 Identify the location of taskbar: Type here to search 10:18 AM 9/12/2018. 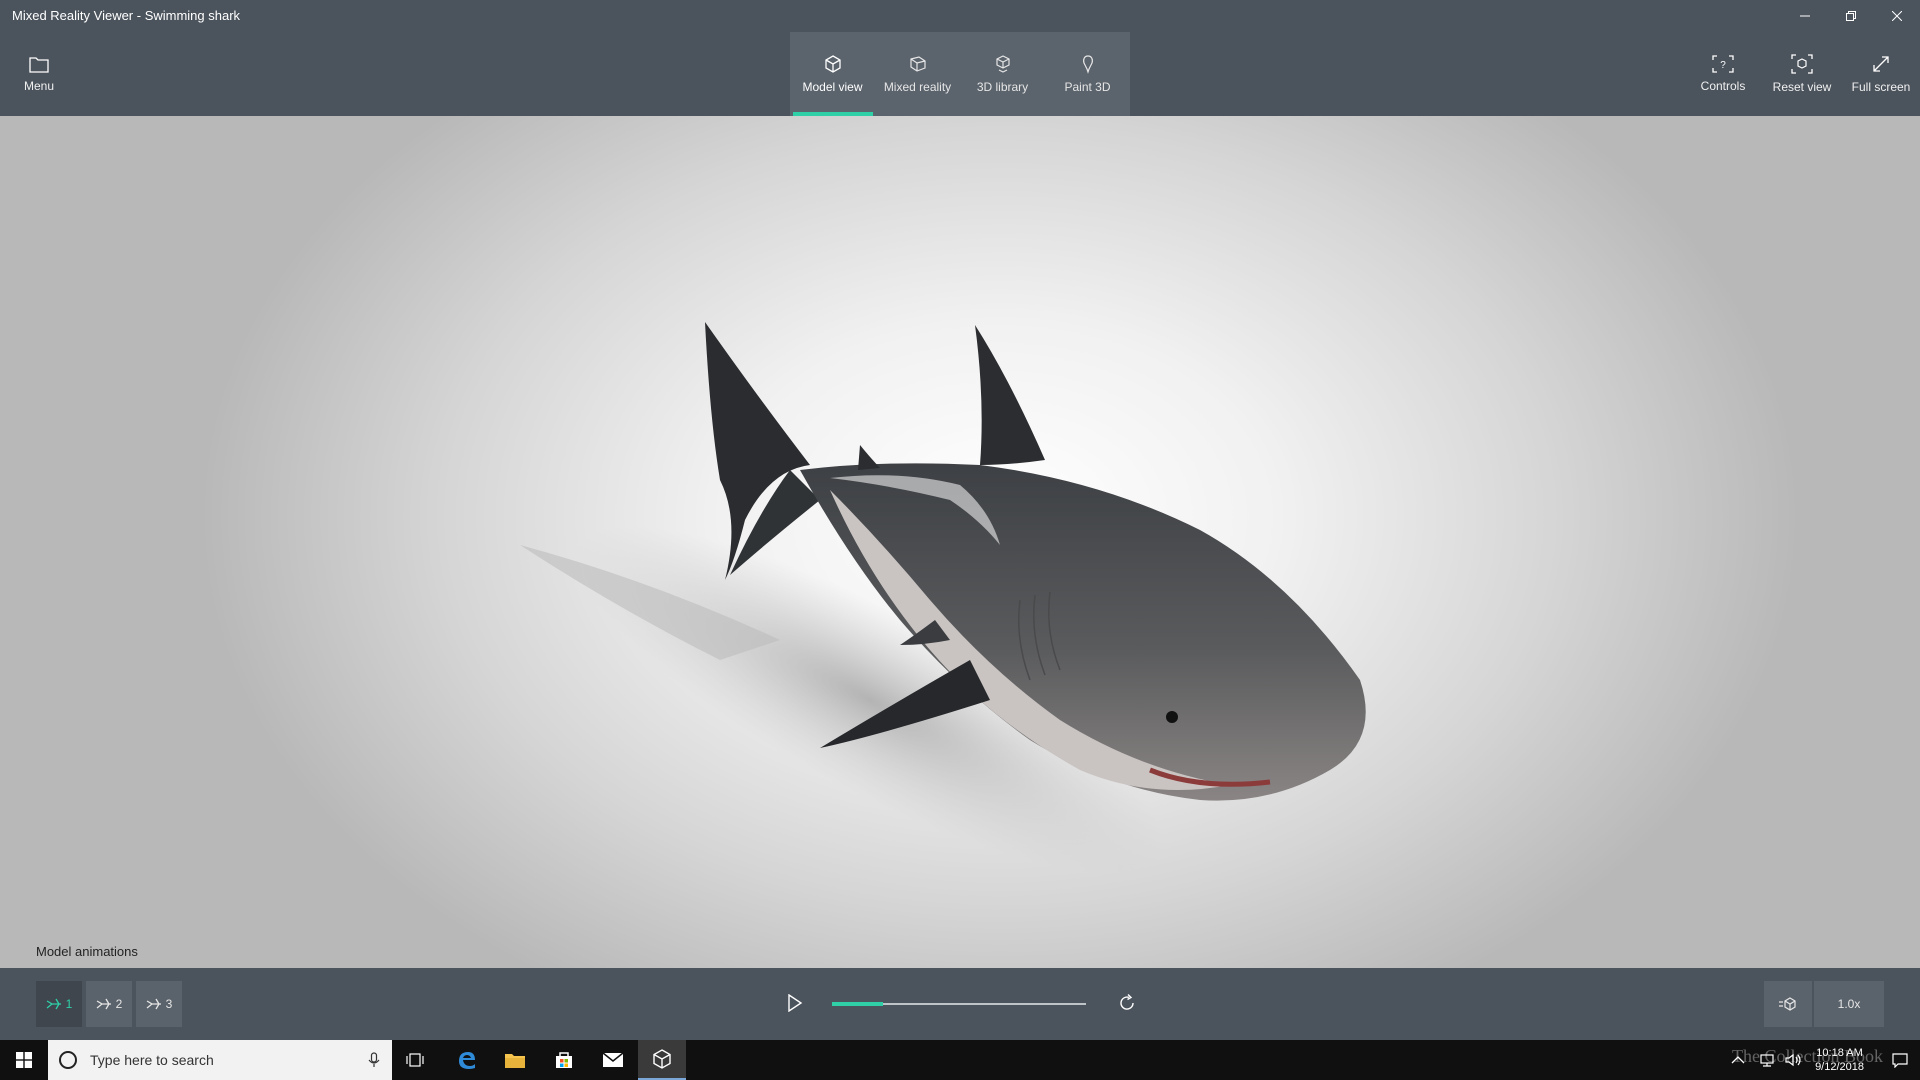
(960, 1060).